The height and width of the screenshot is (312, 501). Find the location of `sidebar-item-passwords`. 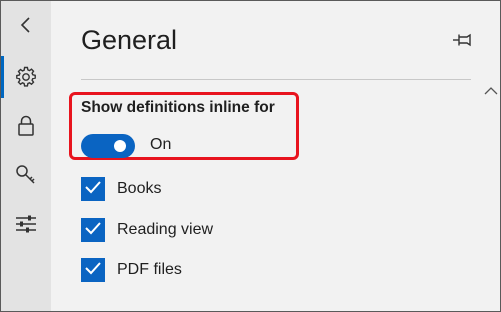

sidebar-item-passwords is located at coordinates (26, 175).